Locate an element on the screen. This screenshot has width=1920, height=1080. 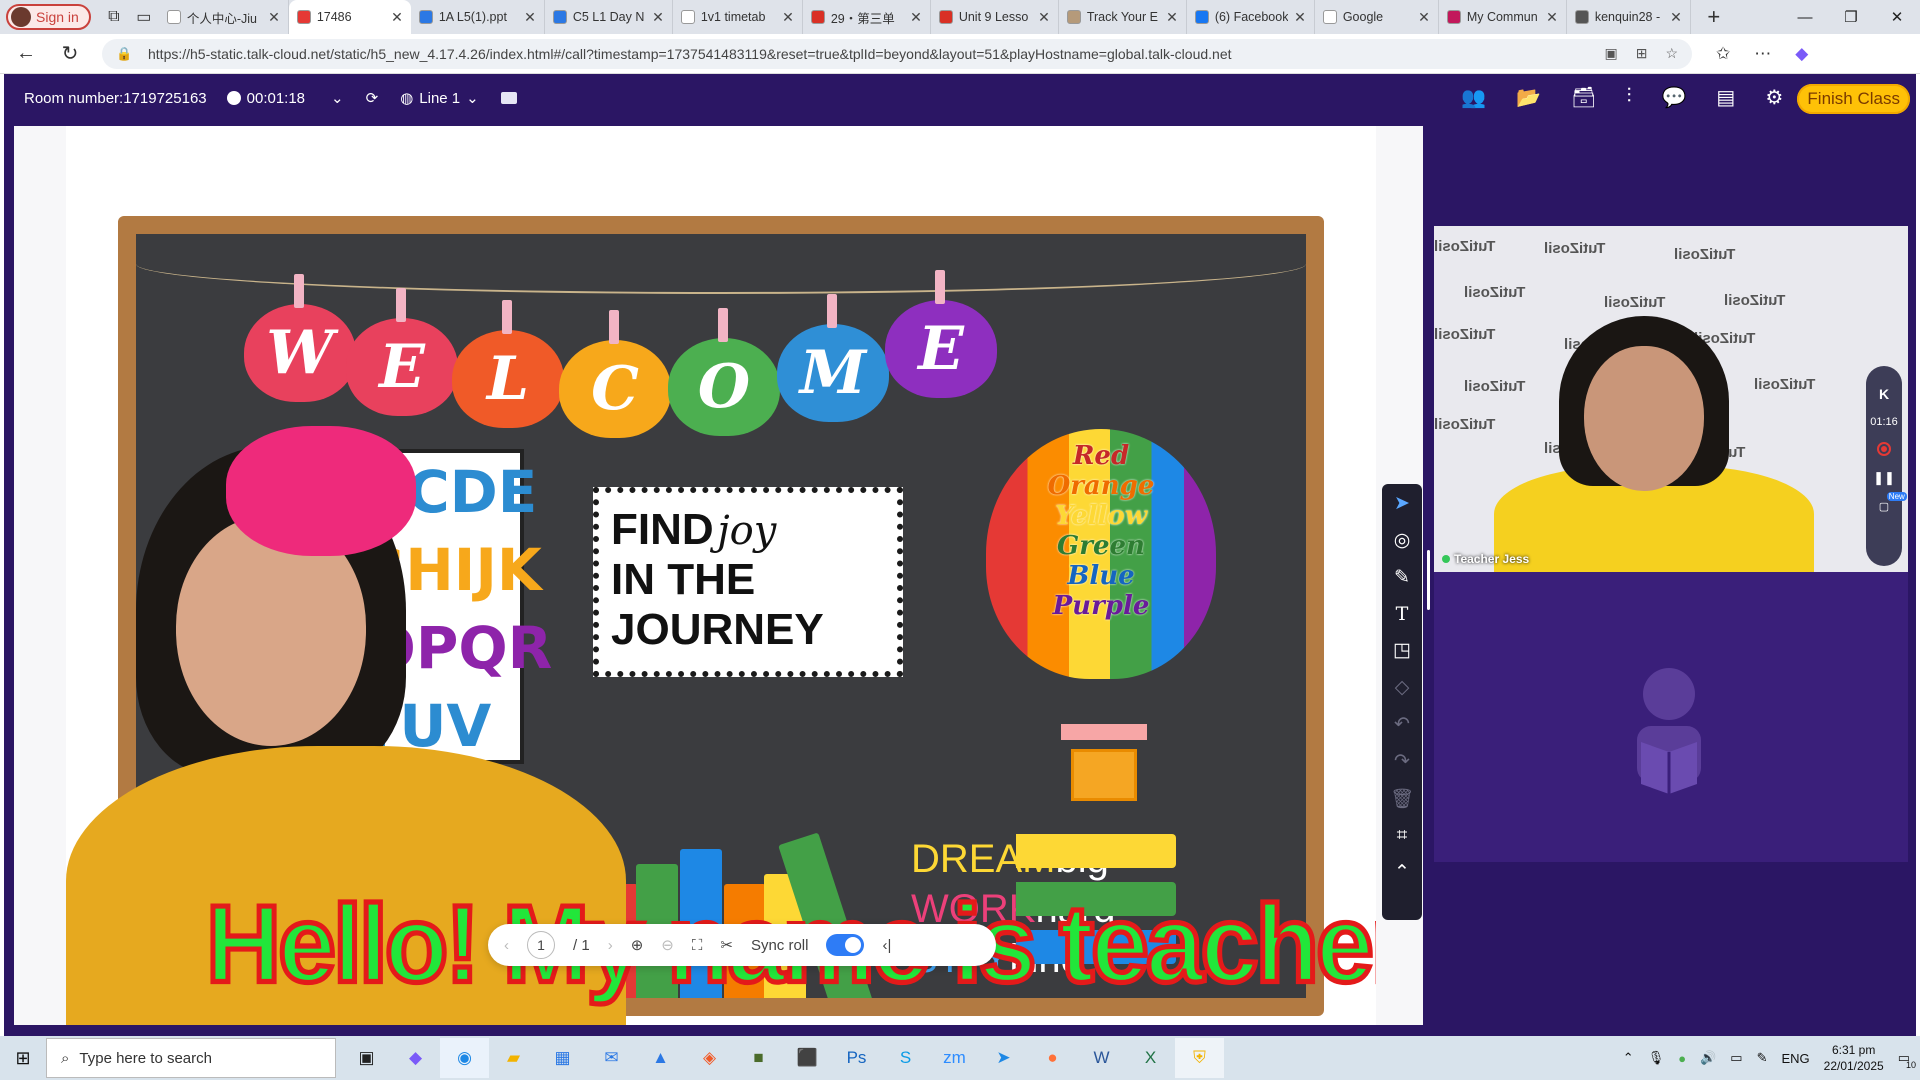
app-available-icon: ⊞ is located at coordinates (1642, 53).